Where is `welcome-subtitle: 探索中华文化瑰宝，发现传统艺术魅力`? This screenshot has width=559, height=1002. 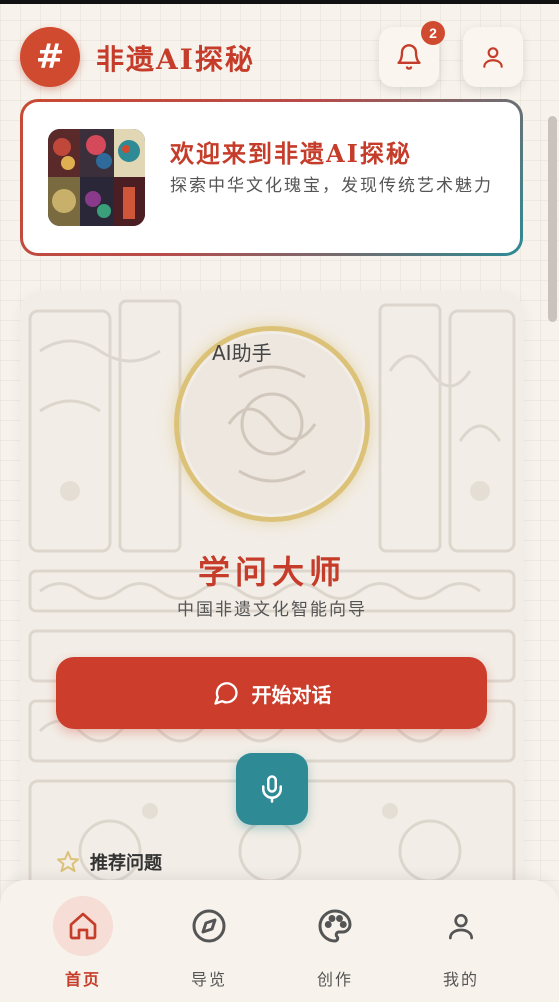
welcome-subtitle: 探索中华文化瑰宝，发现传统艺术魅力 is located at coordinates (331, 186).